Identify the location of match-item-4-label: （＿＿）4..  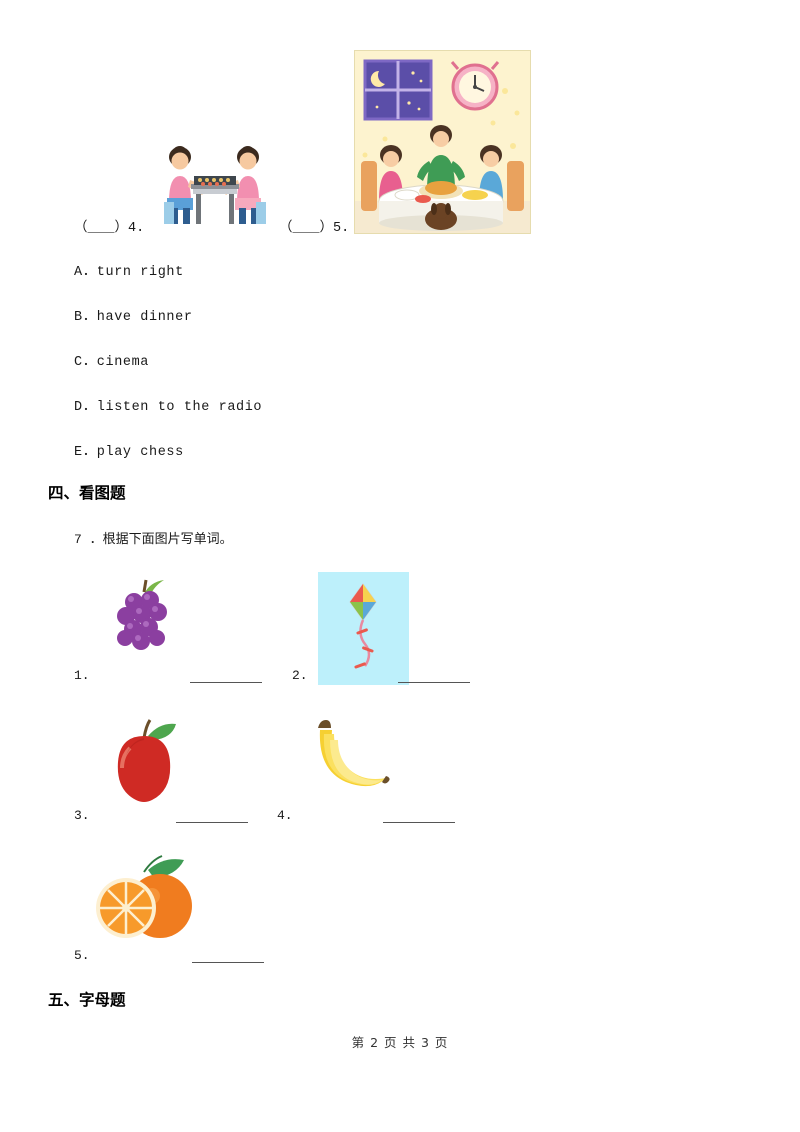
(109, 228).